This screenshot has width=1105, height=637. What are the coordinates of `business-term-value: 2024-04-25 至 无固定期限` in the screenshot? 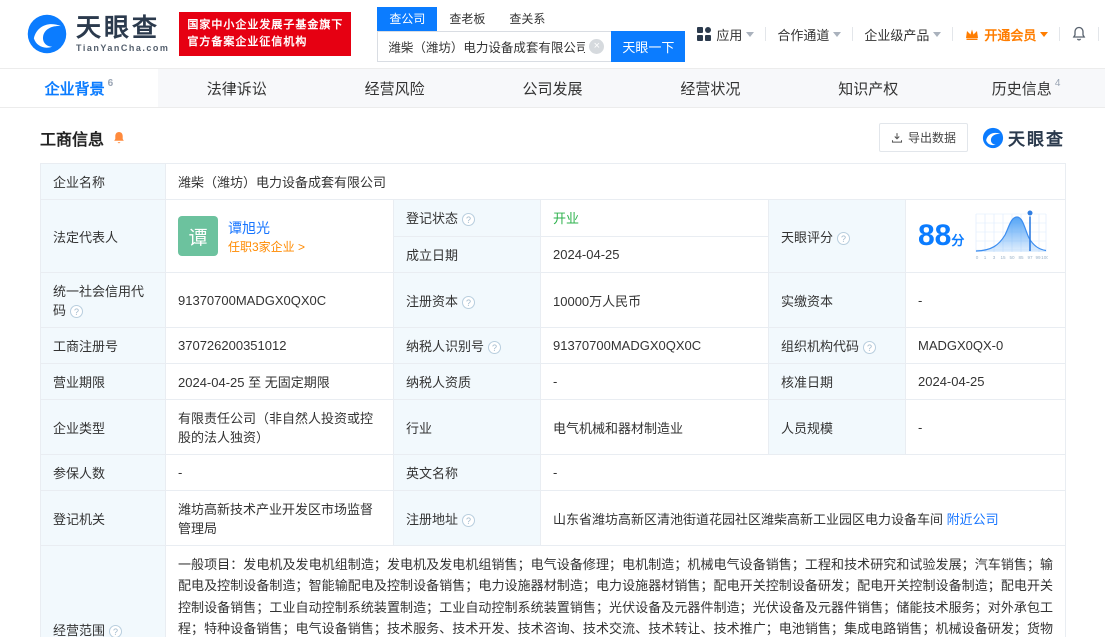 It's located at (279, 381).